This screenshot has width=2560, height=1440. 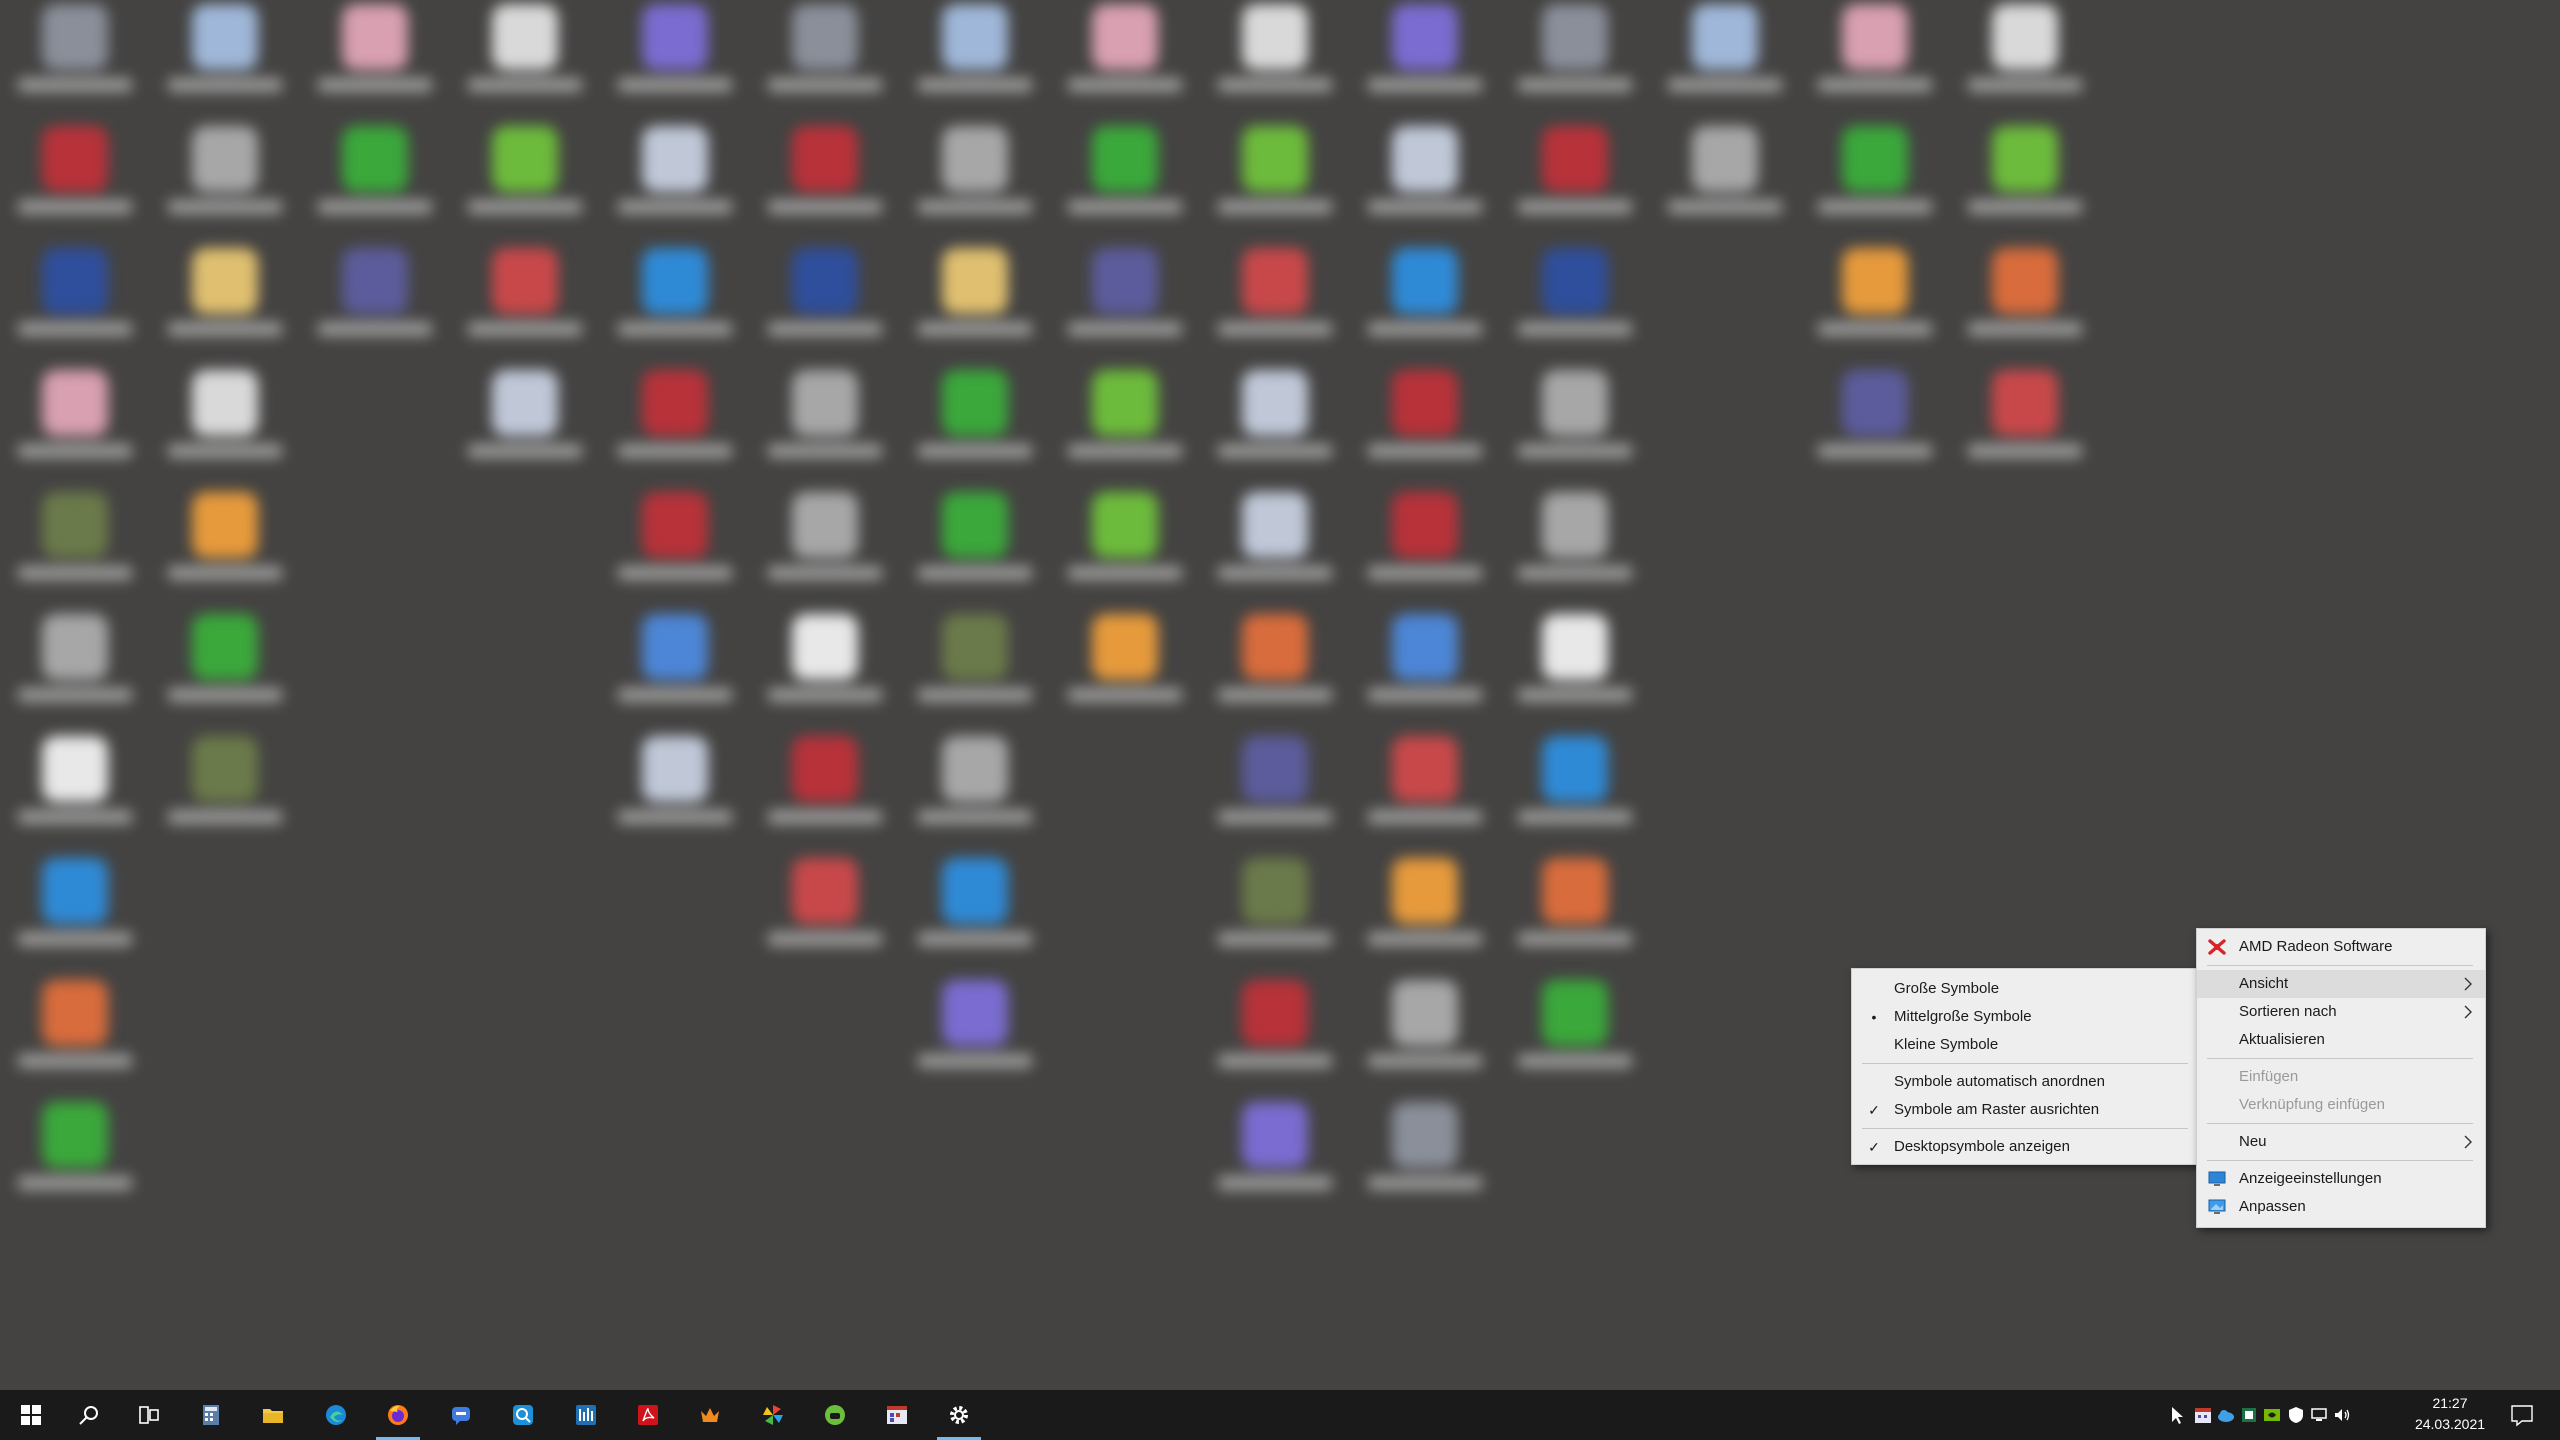 What do you see at coordinates (211, 1415) in the screenshot?
I see `calculator-taskbar-button` at bounding box center [211, 1415].